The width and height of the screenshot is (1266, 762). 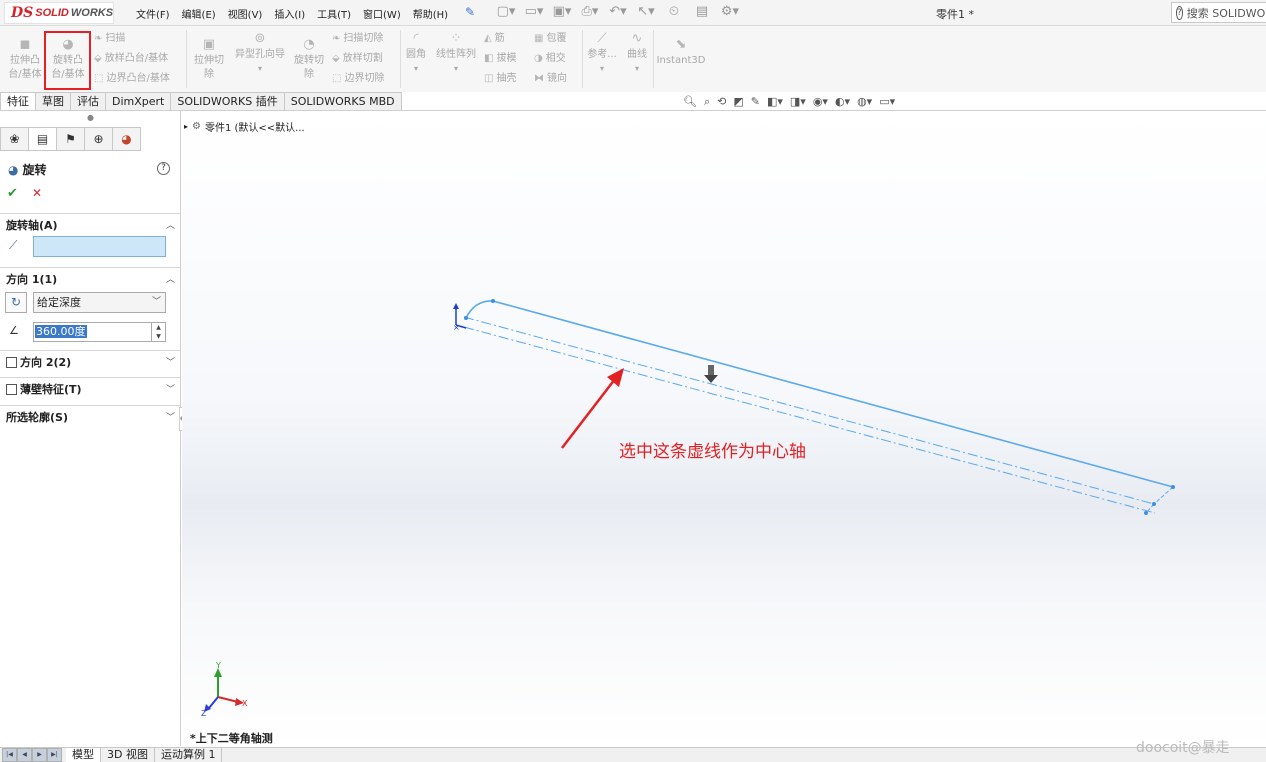 I want to click on sketch-construction-line, so click(x=809, y=420).